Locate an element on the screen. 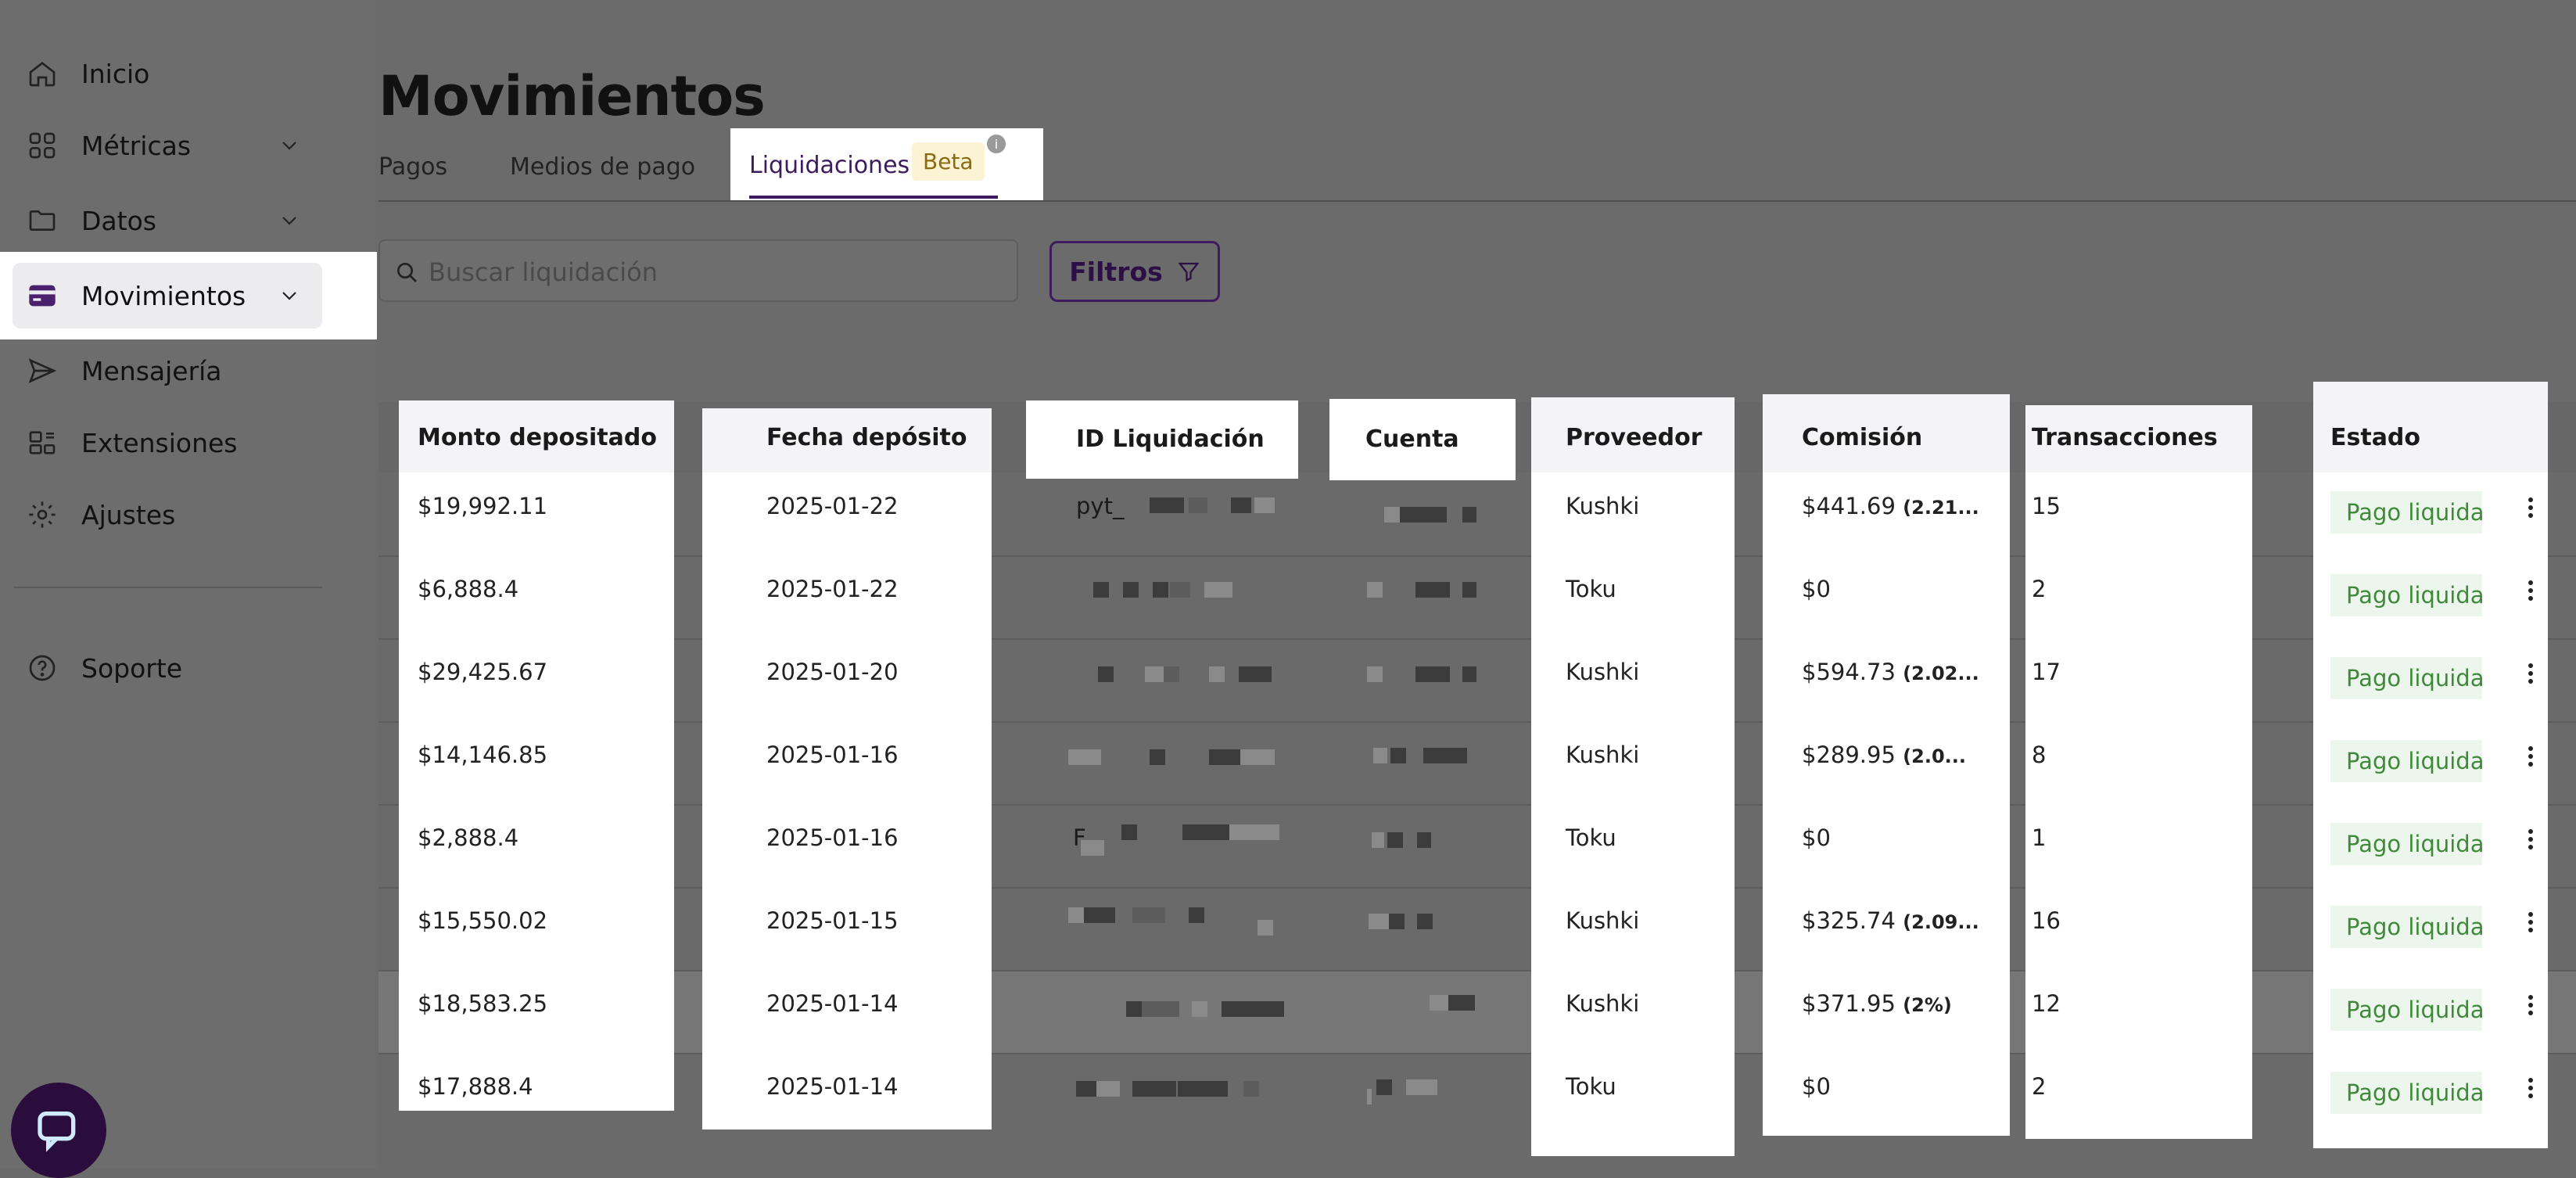  tab-medios-de-pago: Medios de pago is located at coordinates (602, 167).